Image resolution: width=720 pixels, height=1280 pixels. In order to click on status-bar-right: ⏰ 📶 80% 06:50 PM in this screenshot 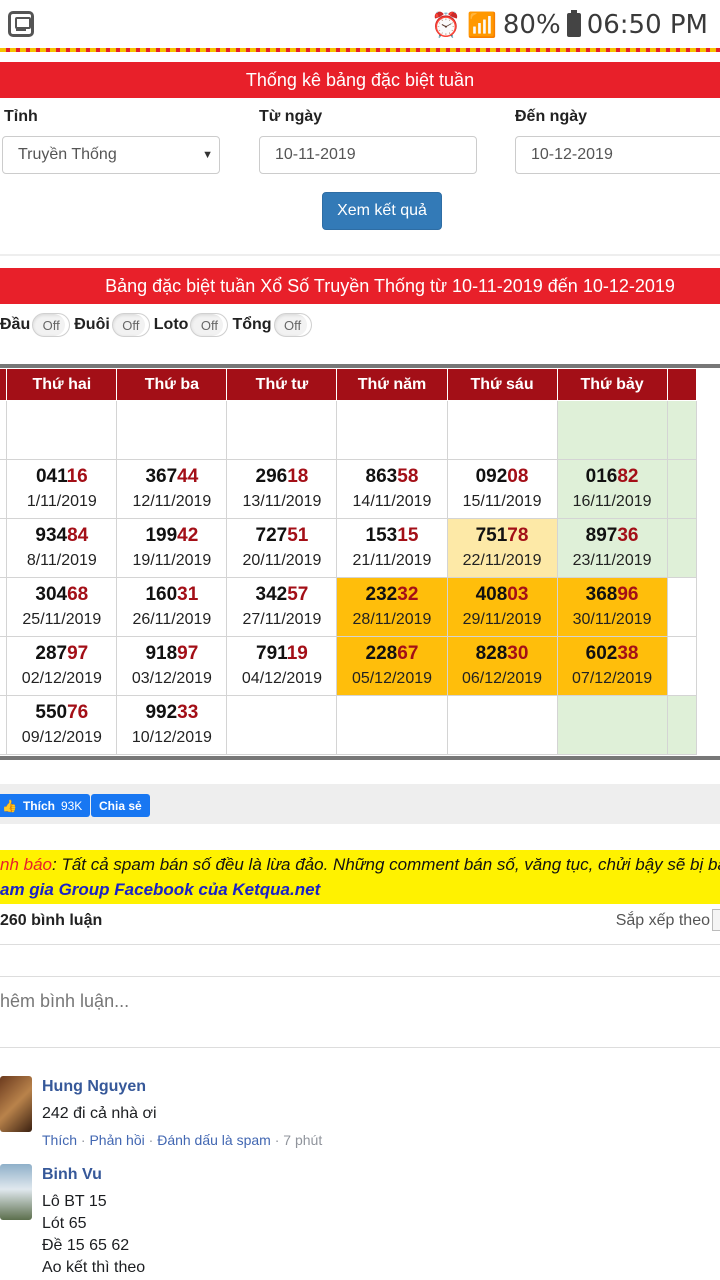, I will do `click(569, 25)`.